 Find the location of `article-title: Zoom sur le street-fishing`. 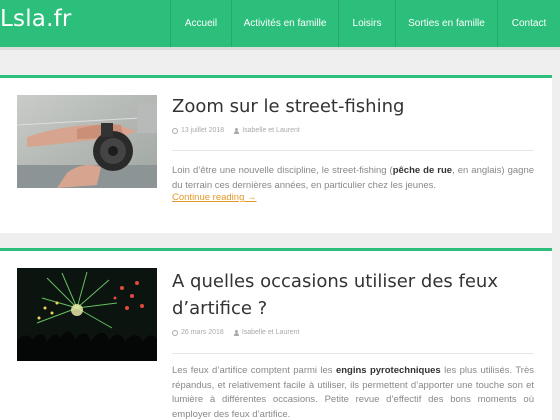

article-title: Zoom sur le street-fishing is located at coordinates (356, 106).